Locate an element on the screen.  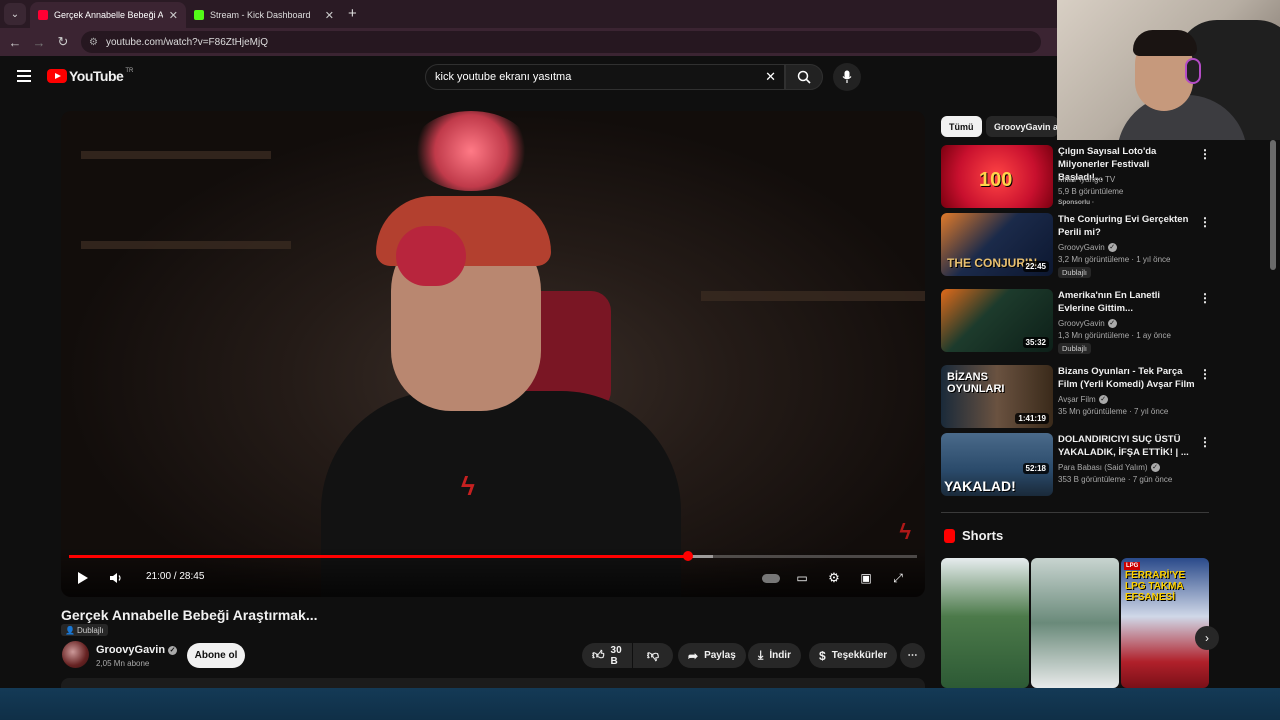
more-actions-button: ⋯ is located at coordinates (912, 655).